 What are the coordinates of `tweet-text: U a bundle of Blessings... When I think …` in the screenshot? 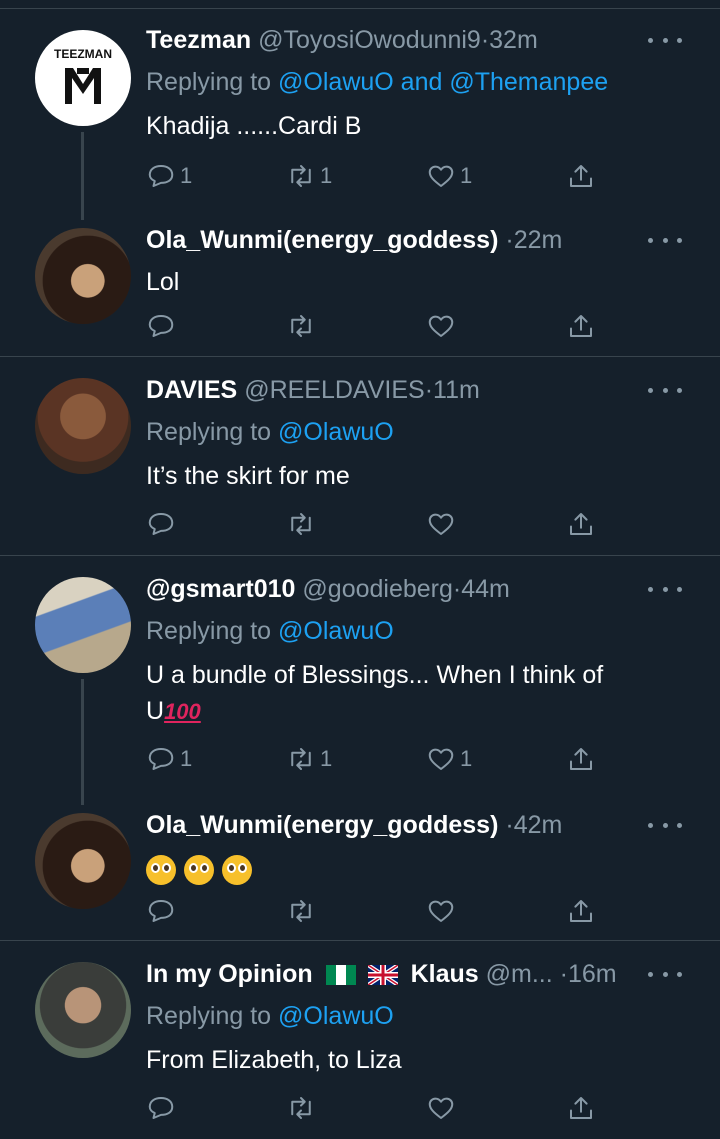 It's located at (423, 693).